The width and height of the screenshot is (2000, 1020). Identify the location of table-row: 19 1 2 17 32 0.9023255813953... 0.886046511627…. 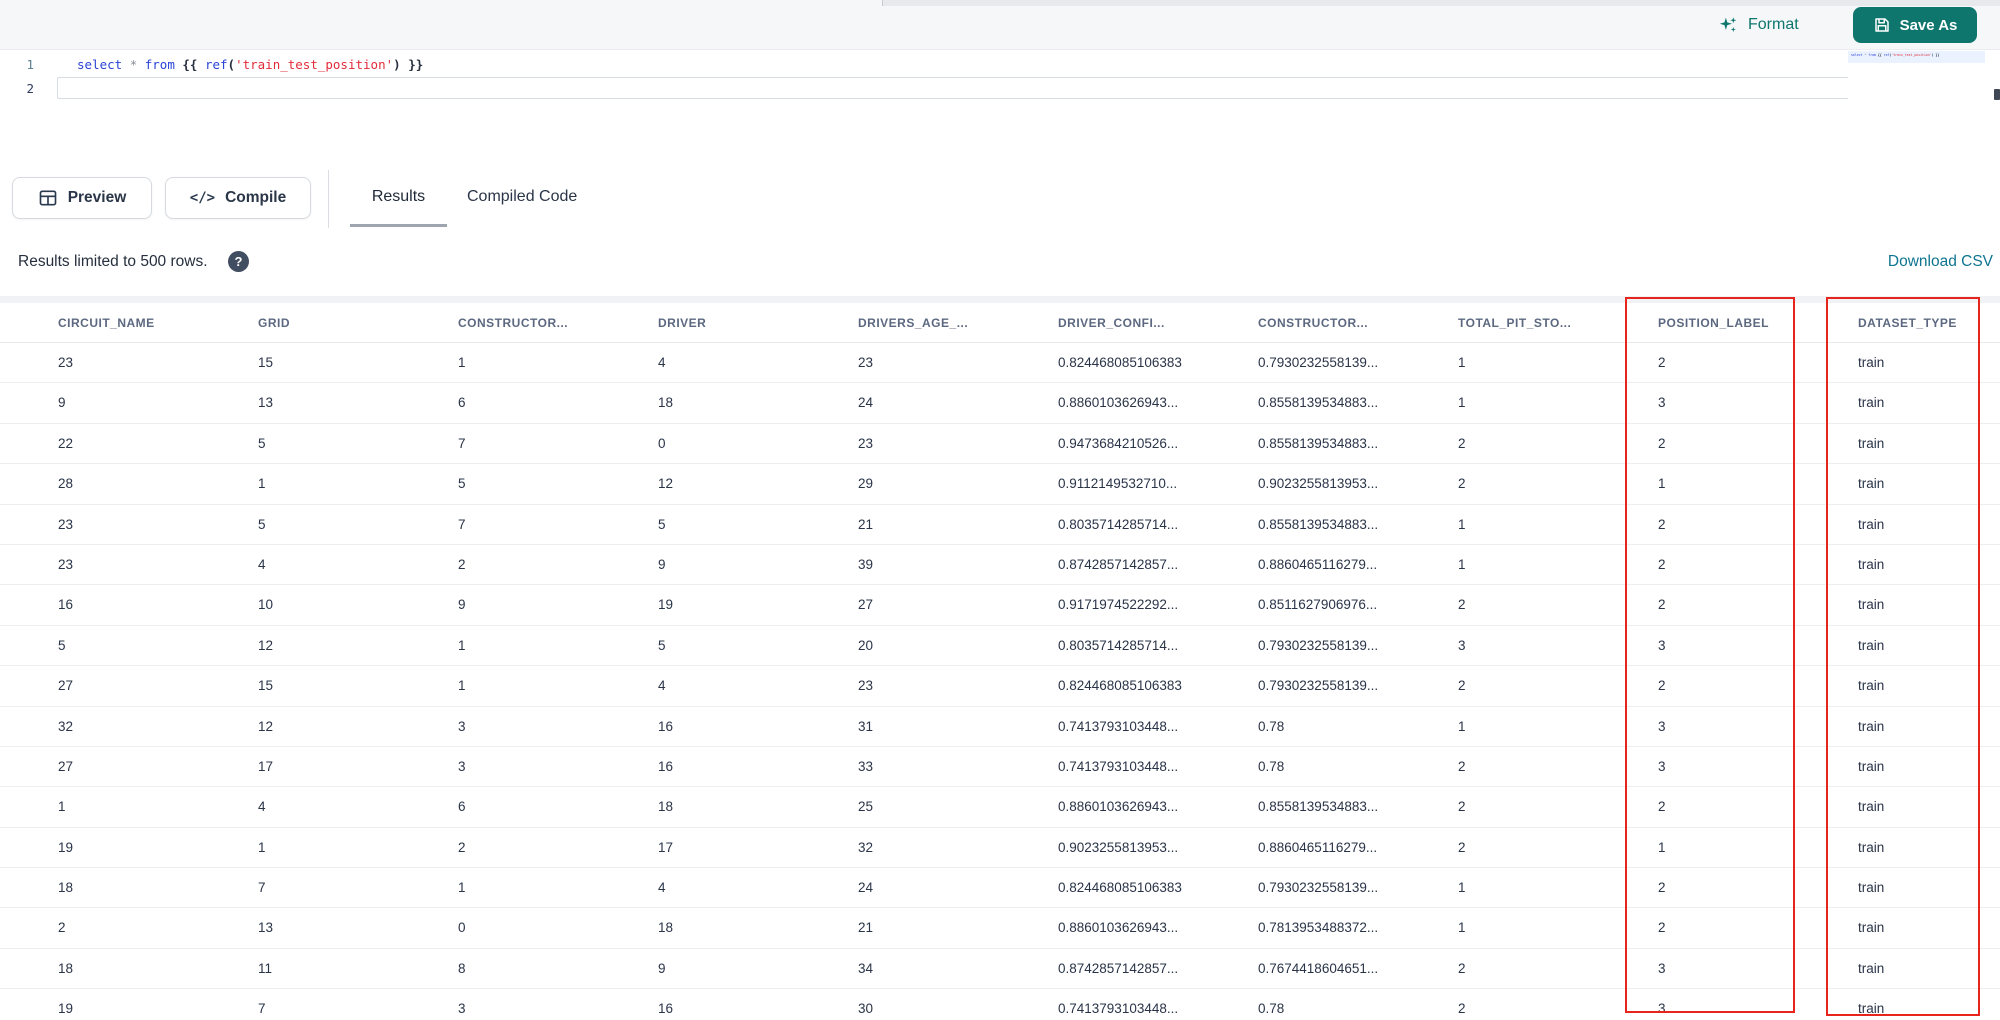
(1000, 848).